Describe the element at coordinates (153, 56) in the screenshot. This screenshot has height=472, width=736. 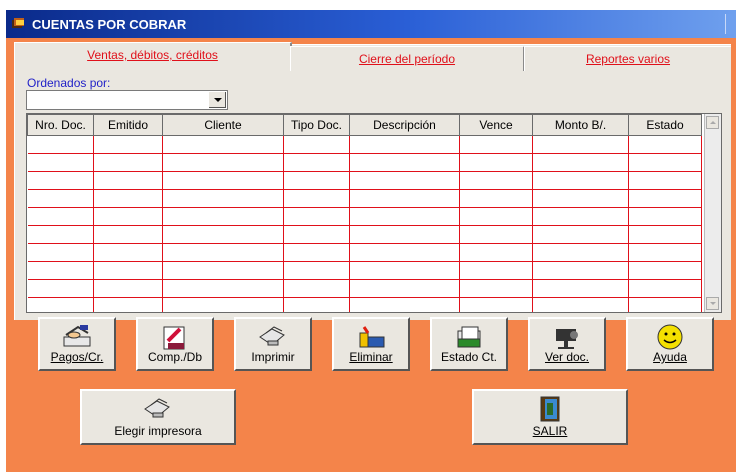
I see `tab-ventas: Ventas, débitos, créditos` at that location.